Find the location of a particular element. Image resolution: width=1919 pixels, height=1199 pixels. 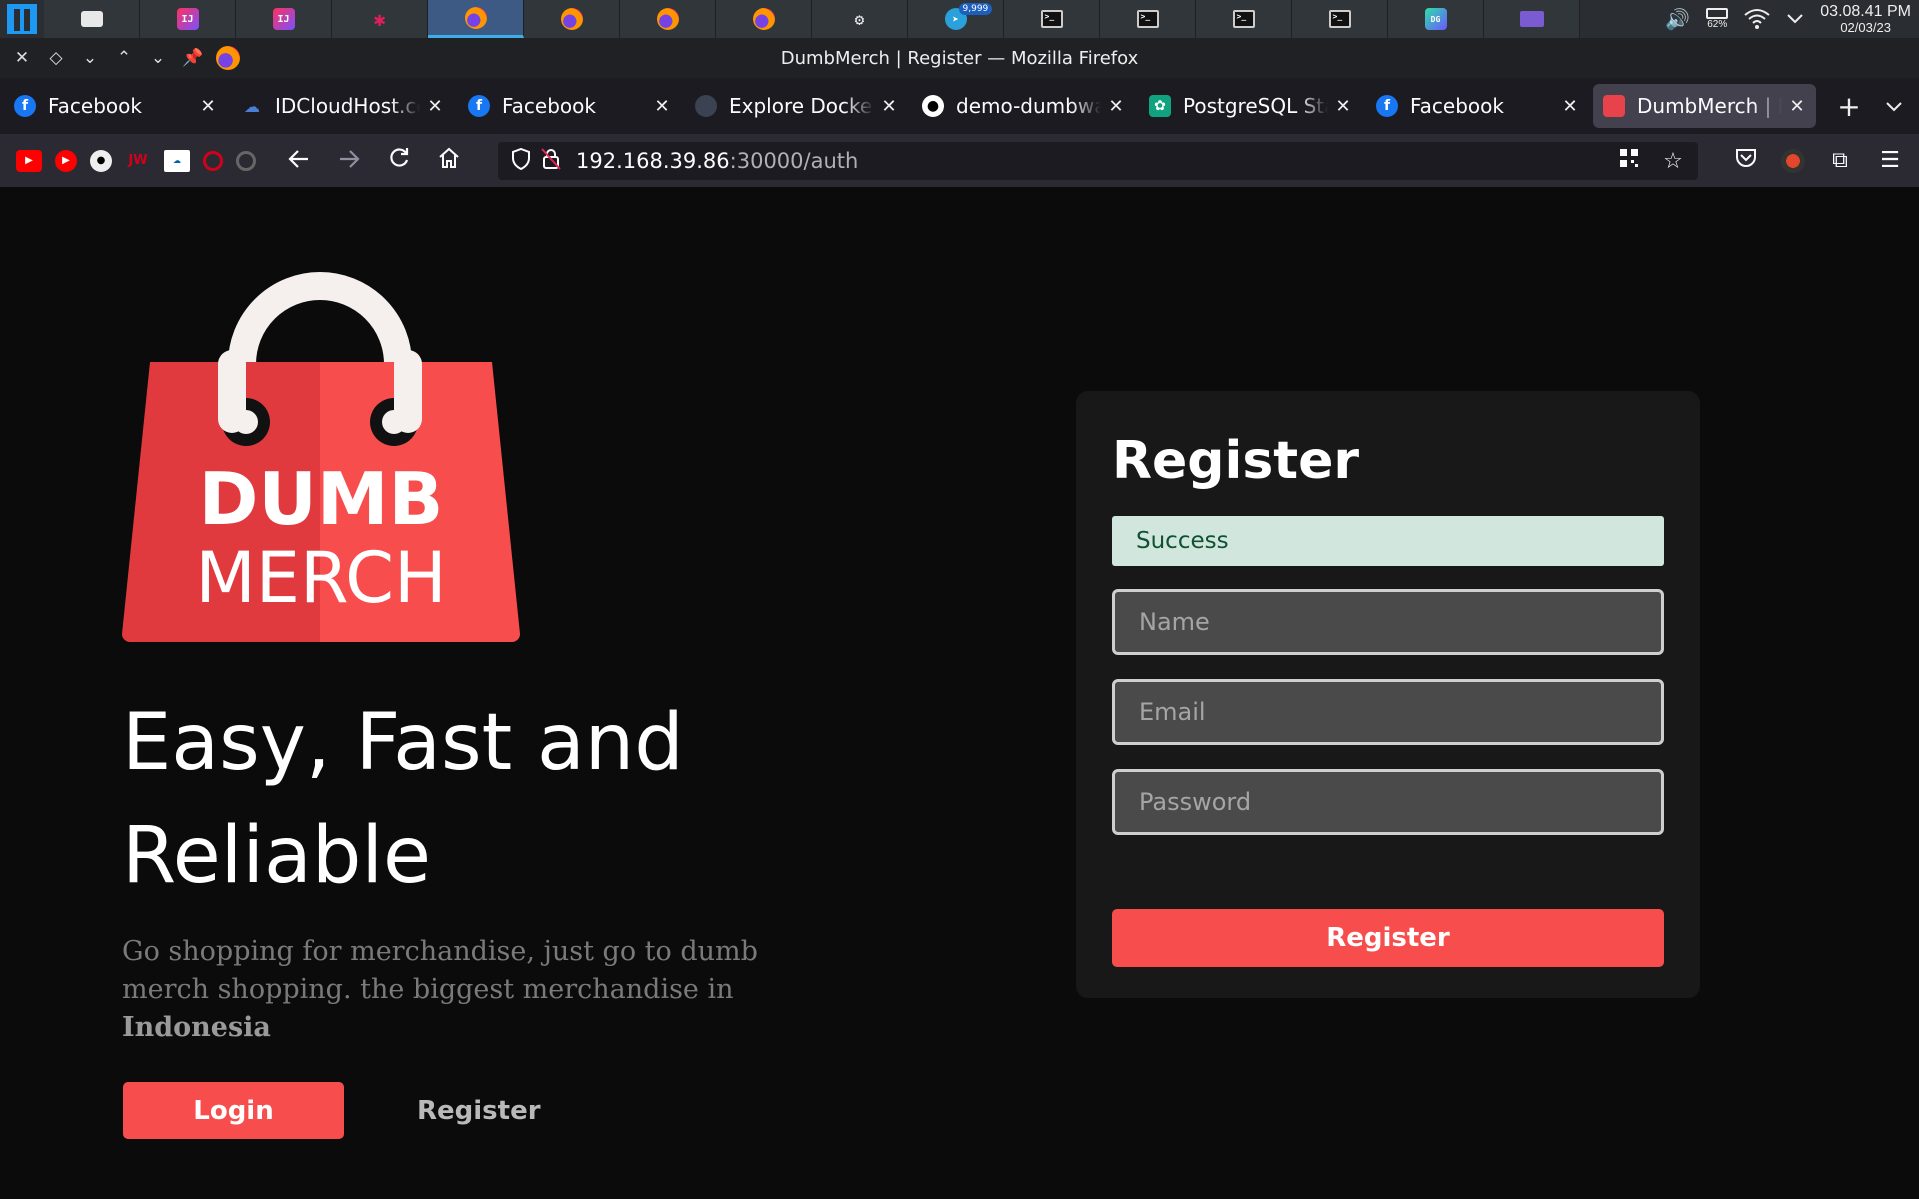

chevron-down-icon is located at coordinates (1795, 19).